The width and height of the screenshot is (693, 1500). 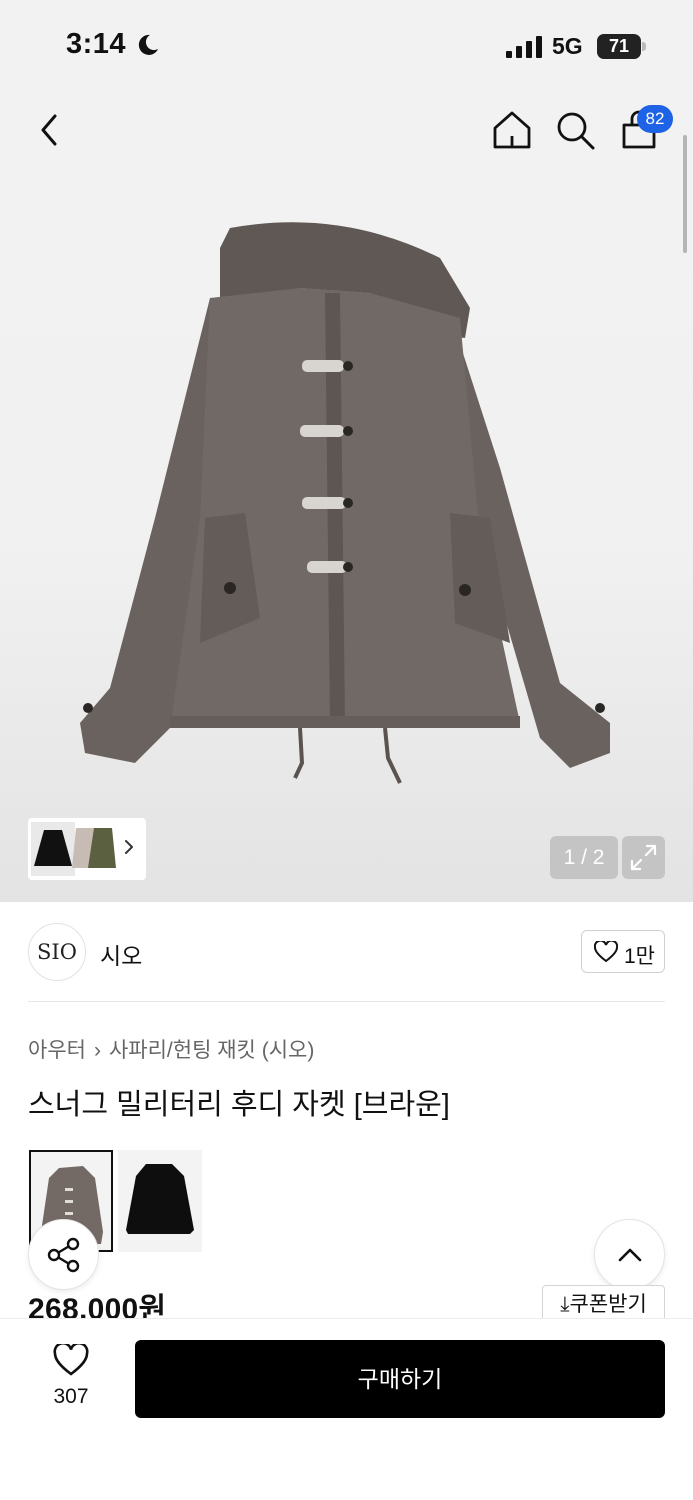 I want to click on brand-like-button: 1만, so click(x=623, y=951).